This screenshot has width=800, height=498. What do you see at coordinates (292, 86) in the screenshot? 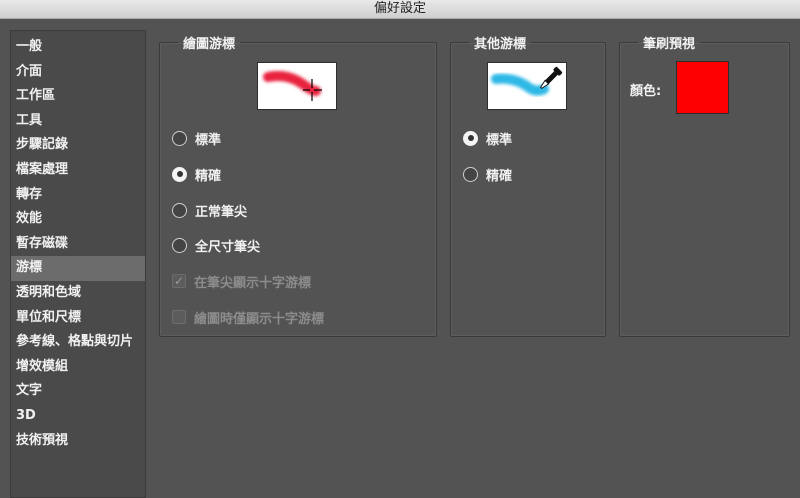
I see `brush-crosshair-icon` at bounding box center [292, 86].